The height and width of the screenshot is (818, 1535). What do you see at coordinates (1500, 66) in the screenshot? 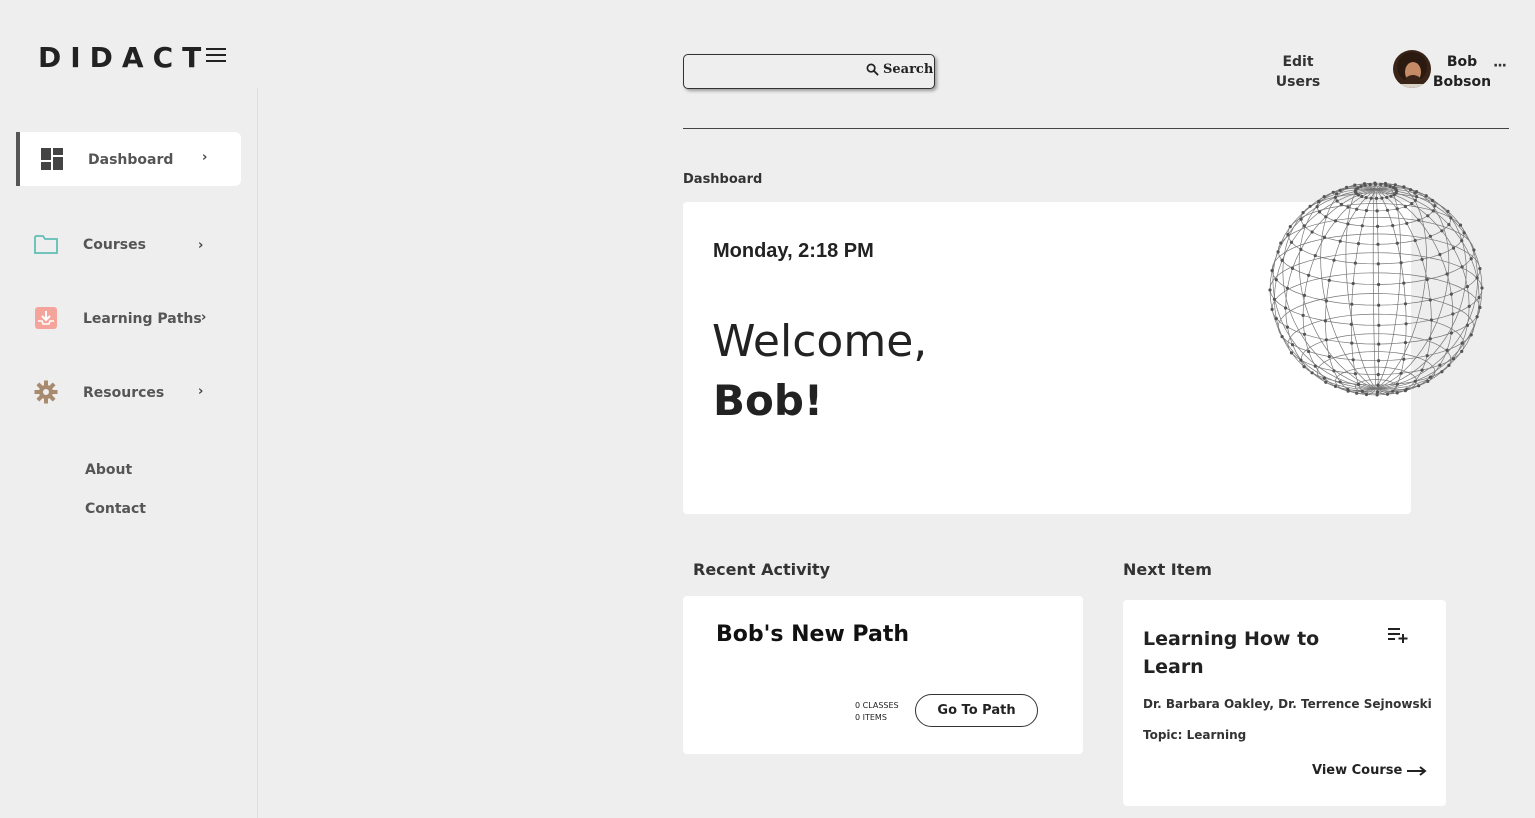
I see `more-options-icon: ···` at bounding box center [1500, 66].